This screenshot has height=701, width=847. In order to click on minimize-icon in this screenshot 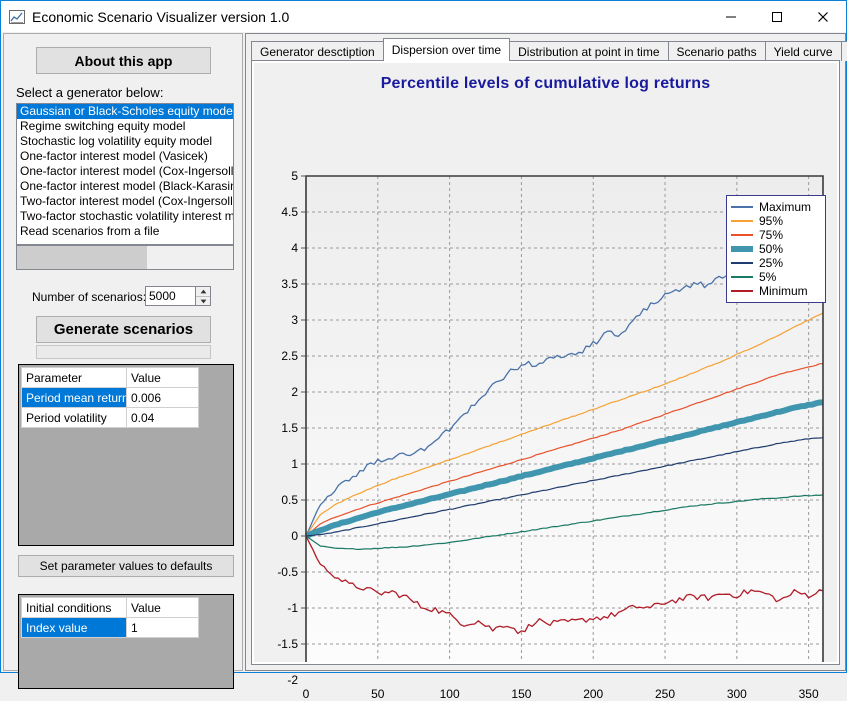, I will do `click(731, 17)`.